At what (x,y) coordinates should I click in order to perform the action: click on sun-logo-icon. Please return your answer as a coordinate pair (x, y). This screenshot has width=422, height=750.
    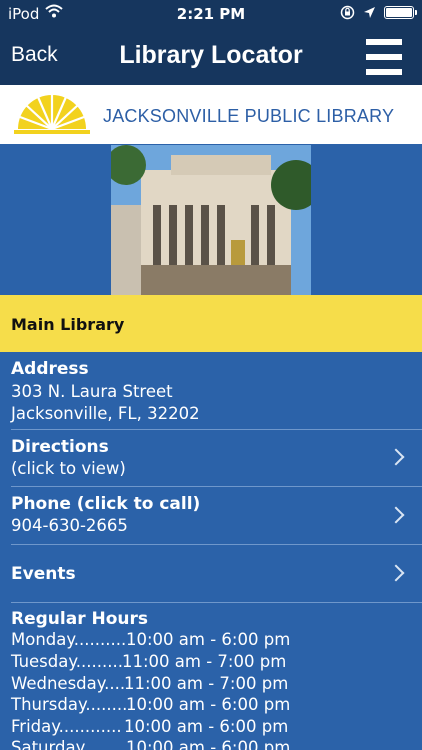
    Looking at the image, I should click on (52, 114).